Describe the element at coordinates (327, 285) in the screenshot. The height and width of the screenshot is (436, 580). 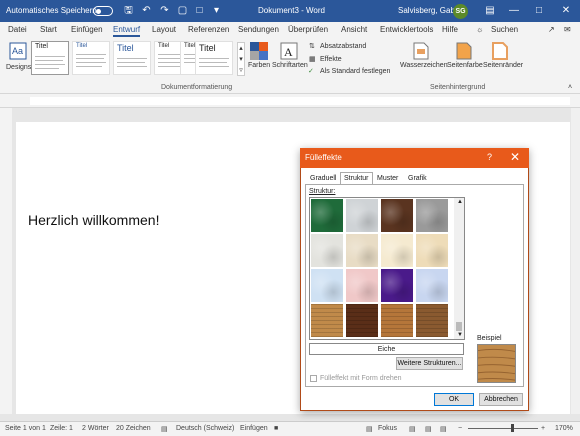
I see `texture-swatch-blue-tissue` at that location.